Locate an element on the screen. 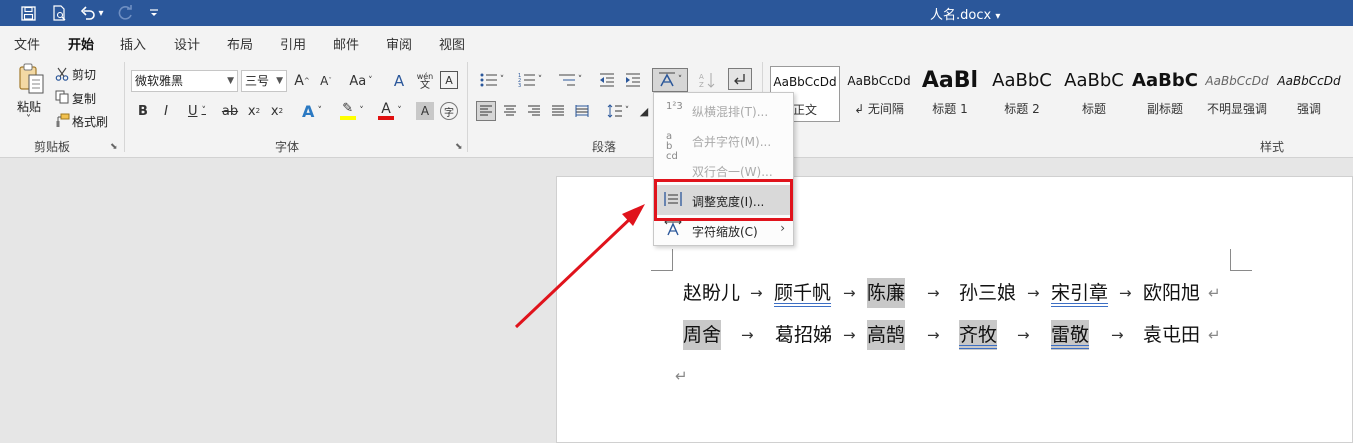  style-heading-1: AaBl 标题 1 is located at coordinates (950, 94).